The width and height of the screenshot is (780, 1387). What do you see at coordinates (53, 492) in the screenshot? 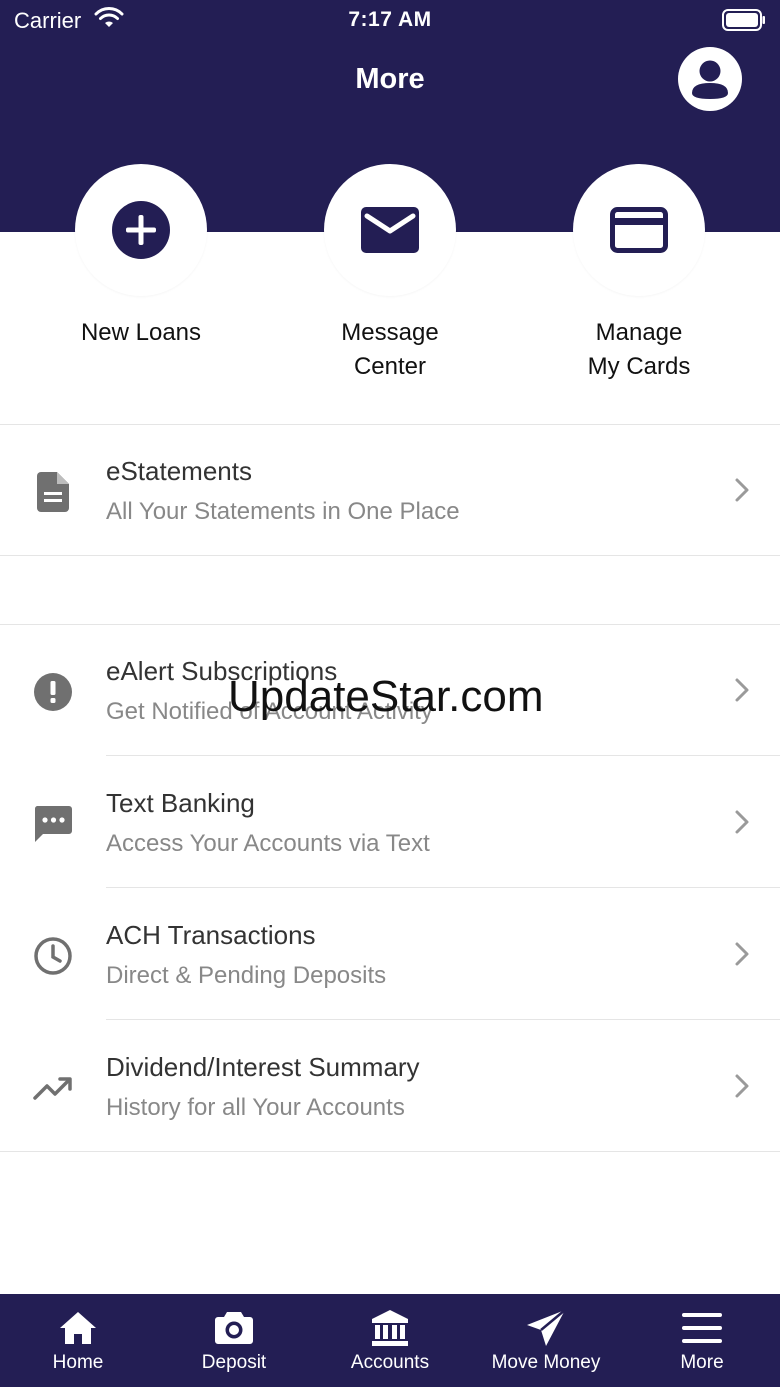
I see `document-icon` at bounding box center [53, 492].